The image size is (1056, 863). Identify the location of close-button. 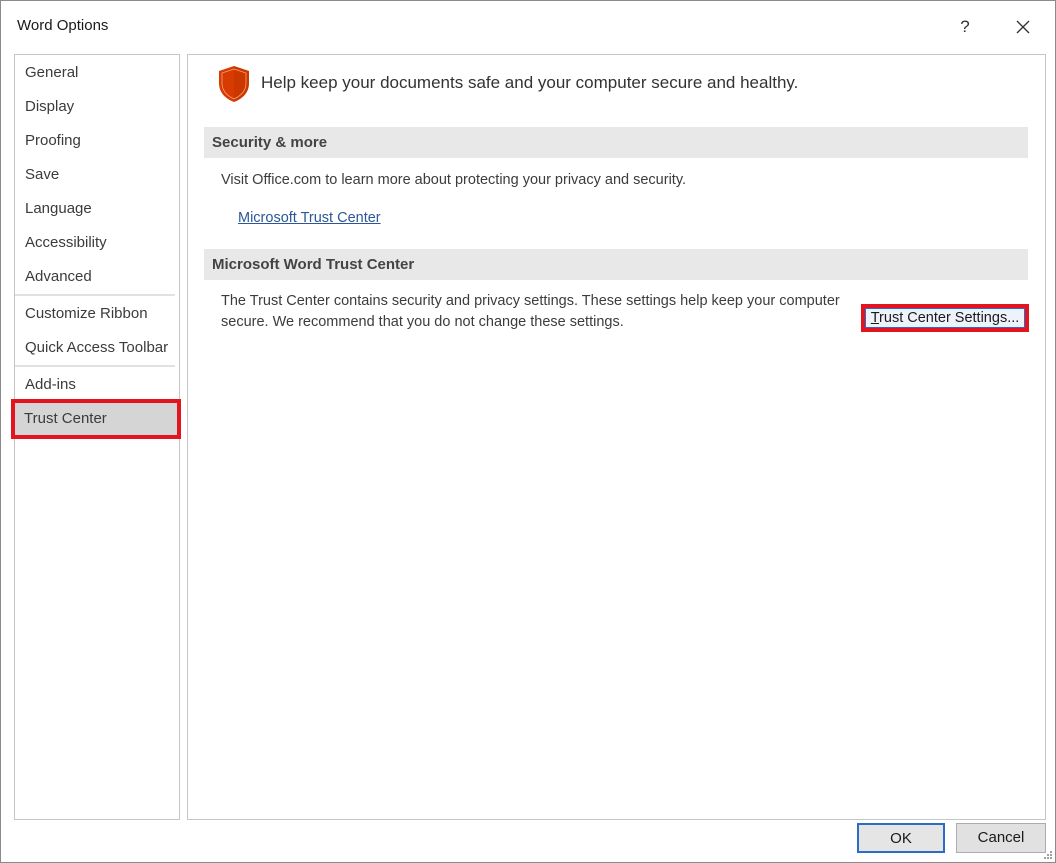
(1023, 27).